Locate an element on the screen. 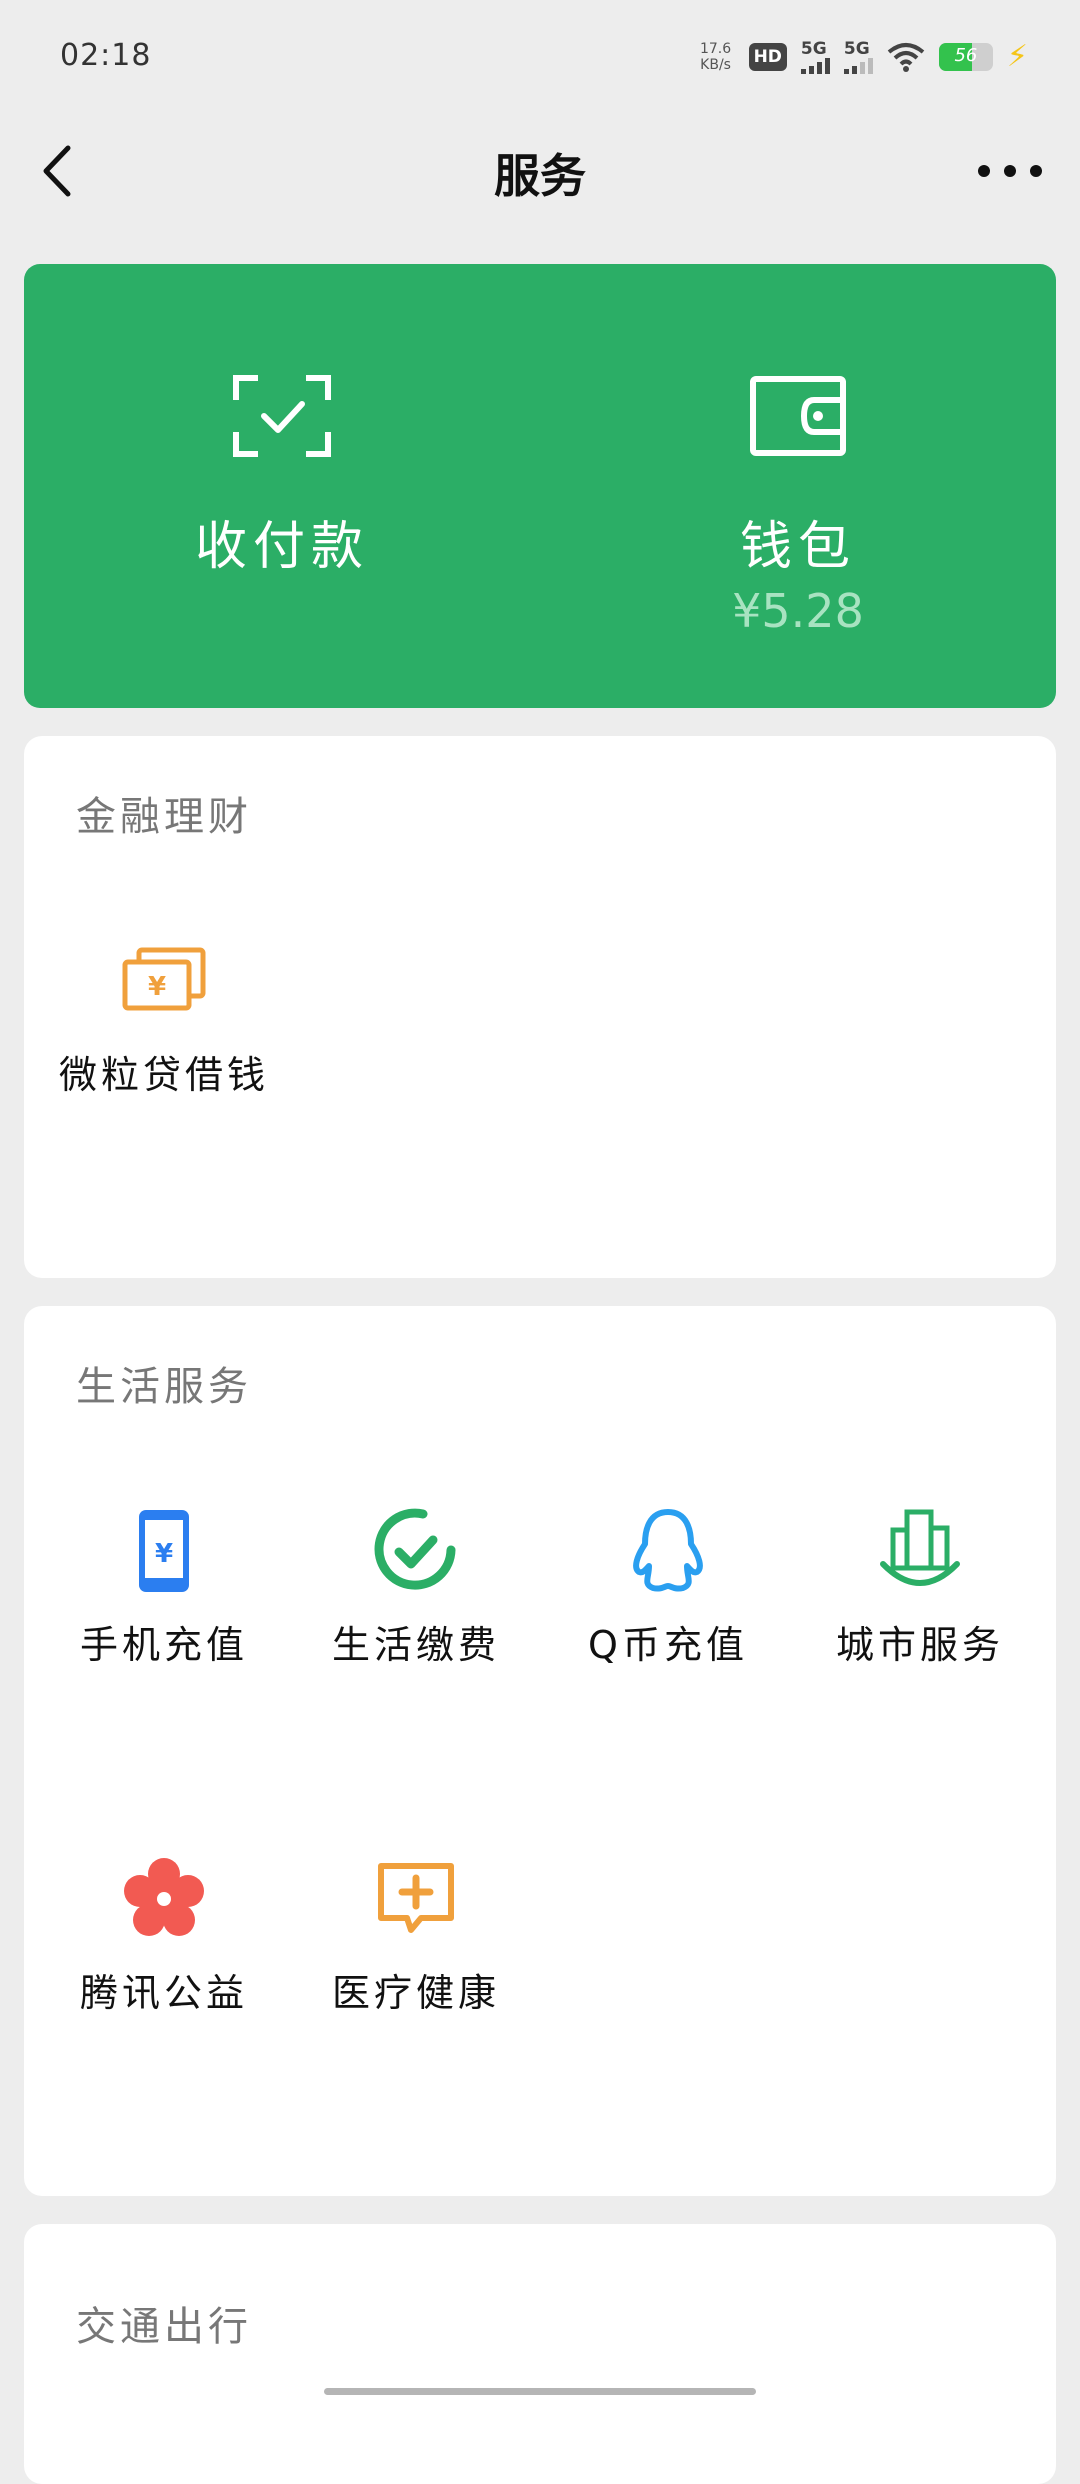 This screenshot has width=1080, height=2484. mobile-topup-item: ¥ 手机充值 is located at coordinates (164, 1587).